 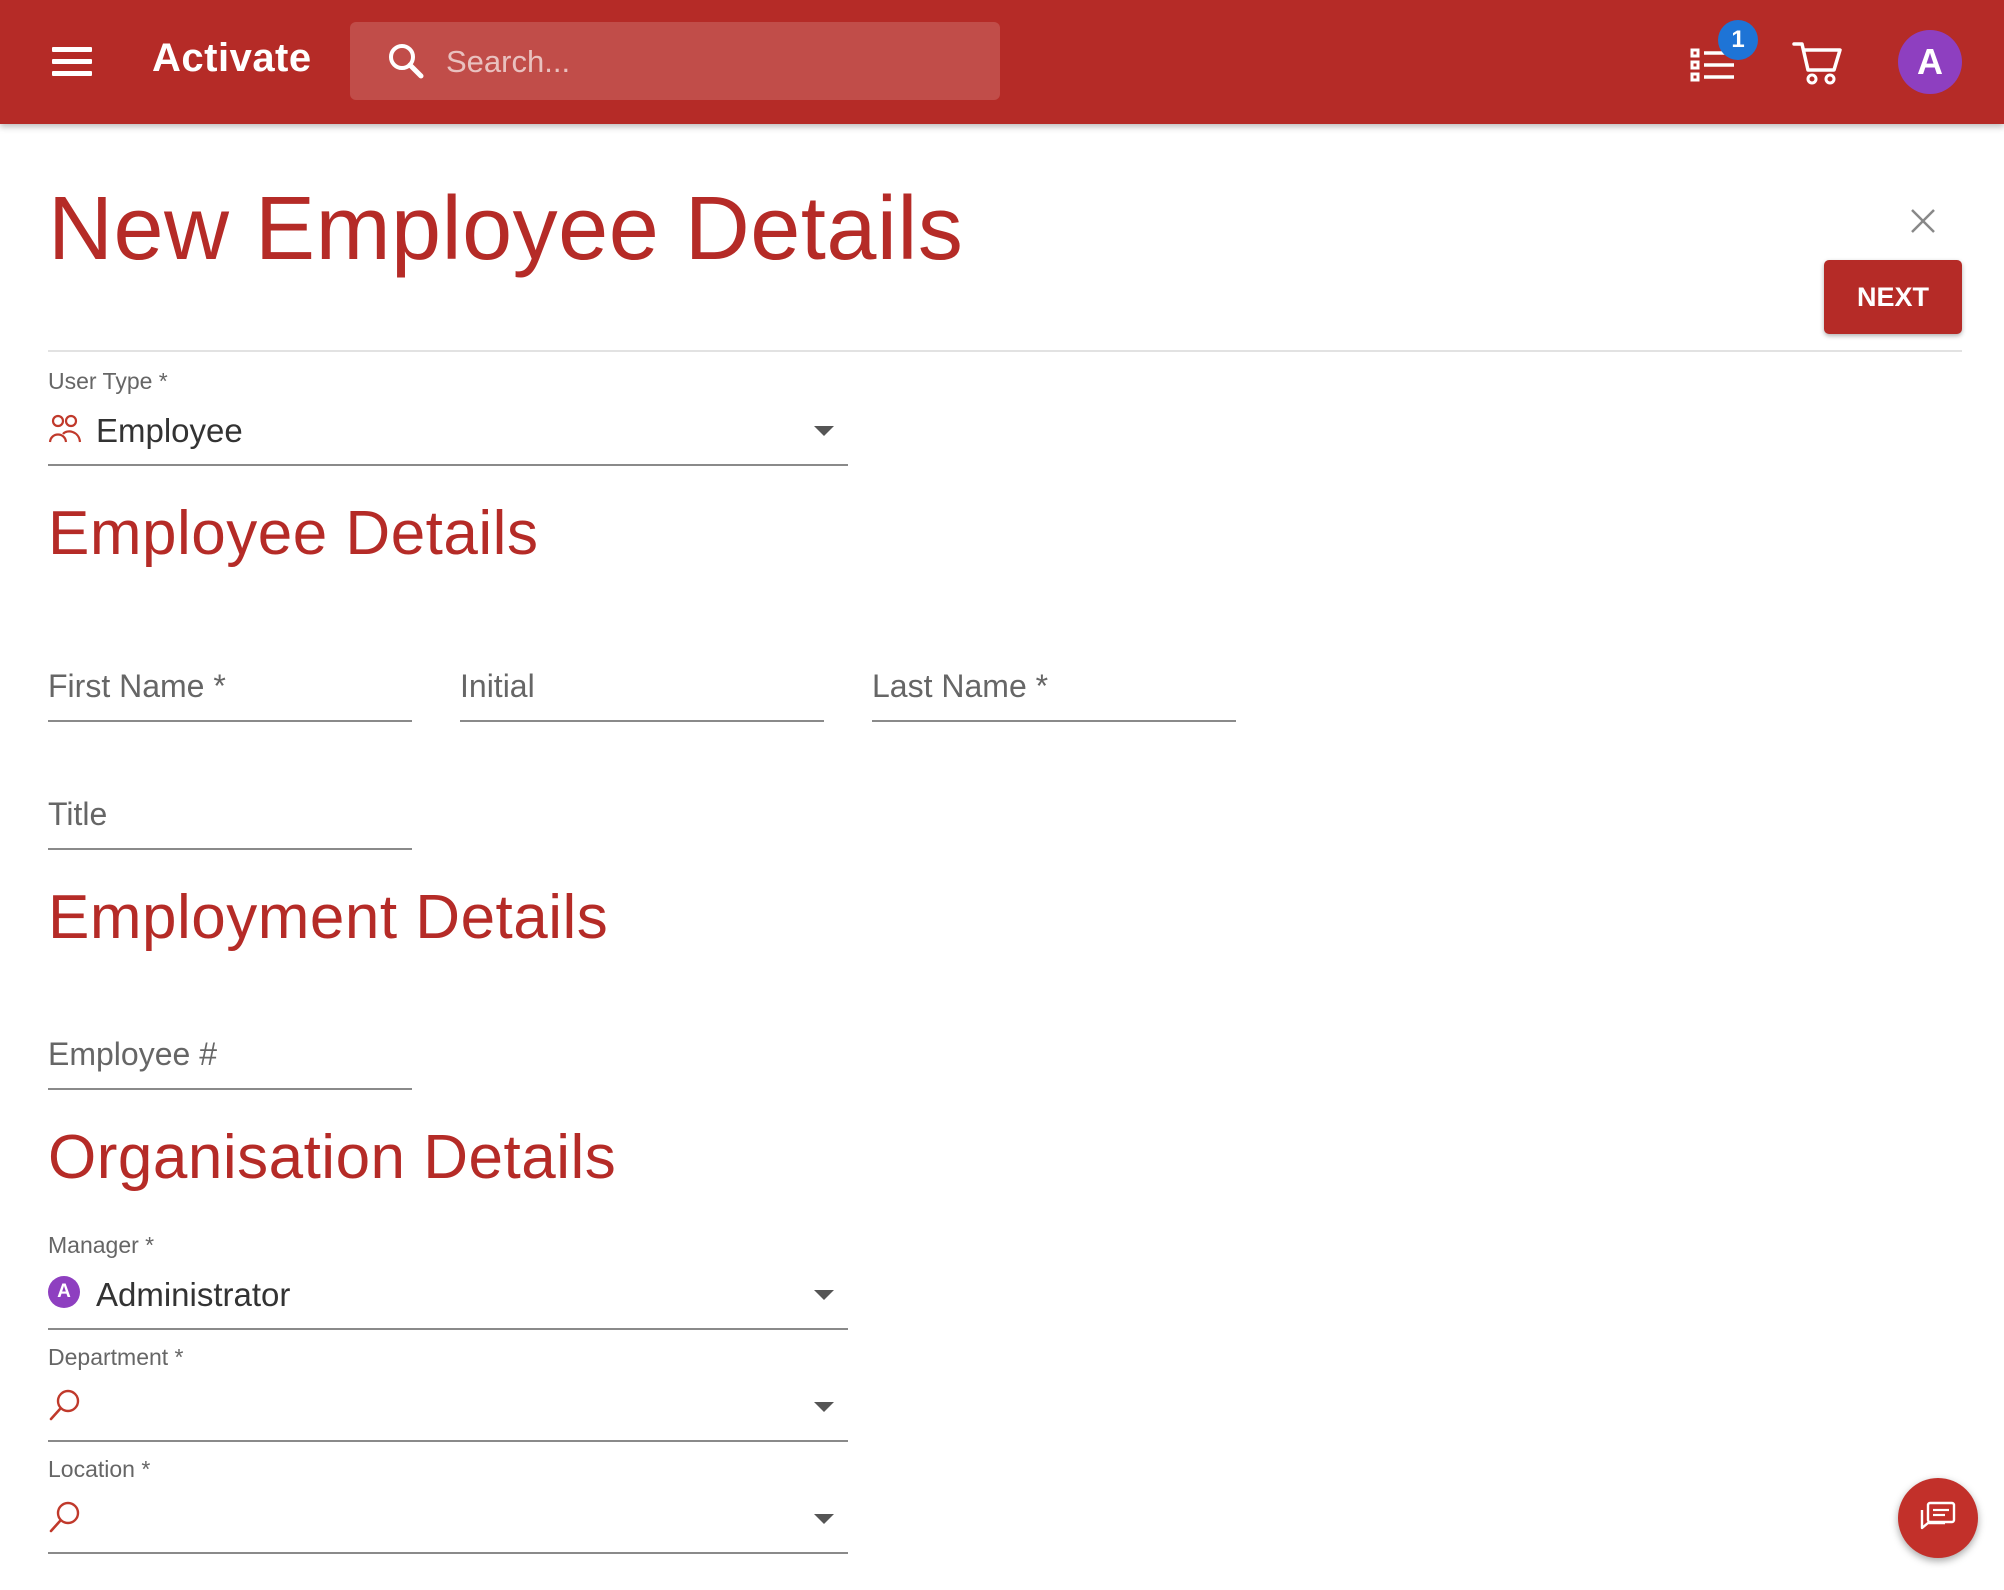 I want to click on app-bar: Activate 1 A, so click(x=1002, y=62).